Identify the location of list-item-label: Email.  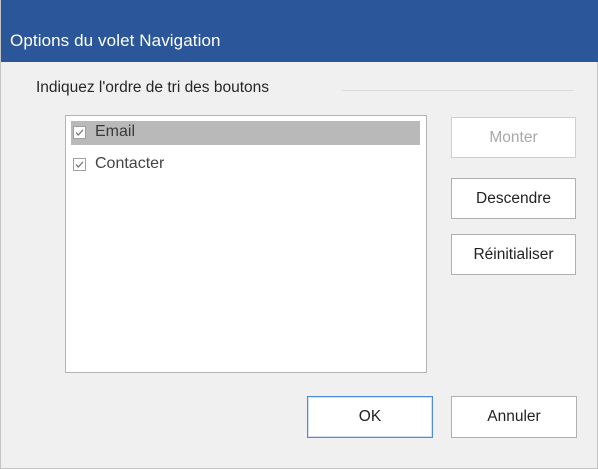
(115, 131).